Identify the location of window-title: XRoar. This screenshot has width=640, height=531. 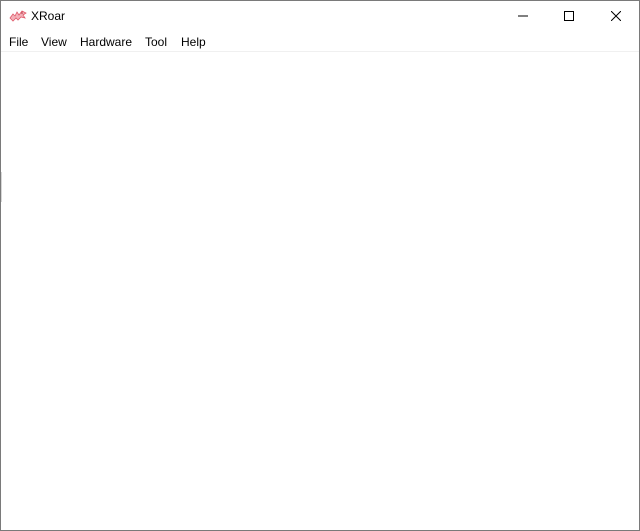
(48, 16).